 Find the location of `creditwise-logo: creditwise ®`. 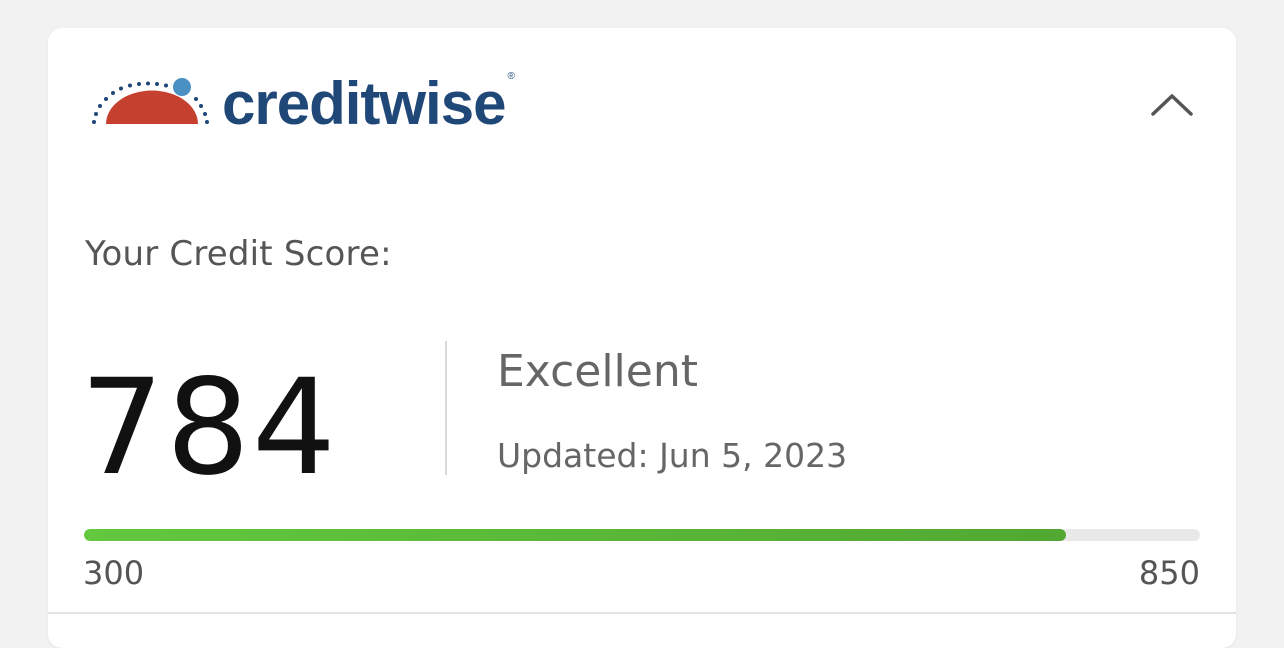

creditwise-logo: creditwise ® is located at coordinates (301, 103).